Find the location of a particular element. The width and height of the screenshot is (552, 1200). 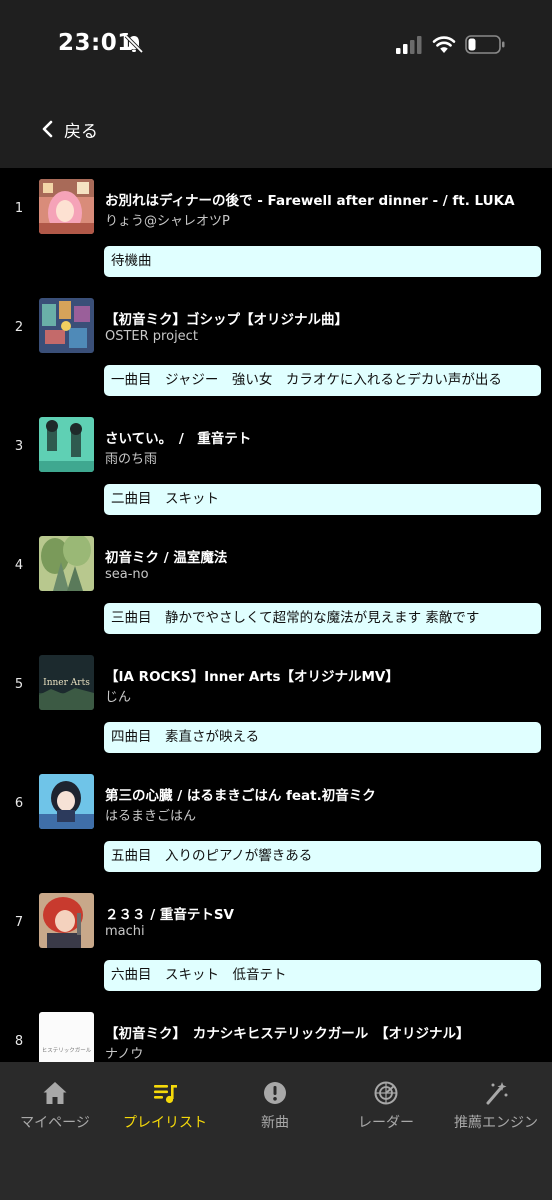

track-number: 6 is located at coordinates (19, 803).